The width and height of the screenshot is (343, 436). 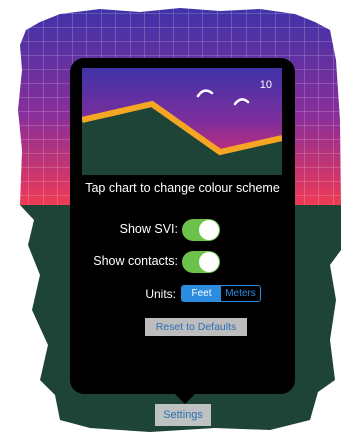 I want to click on colour-scheme-hint: Tap chart to change colour scheme, so click(x=182, y=188).